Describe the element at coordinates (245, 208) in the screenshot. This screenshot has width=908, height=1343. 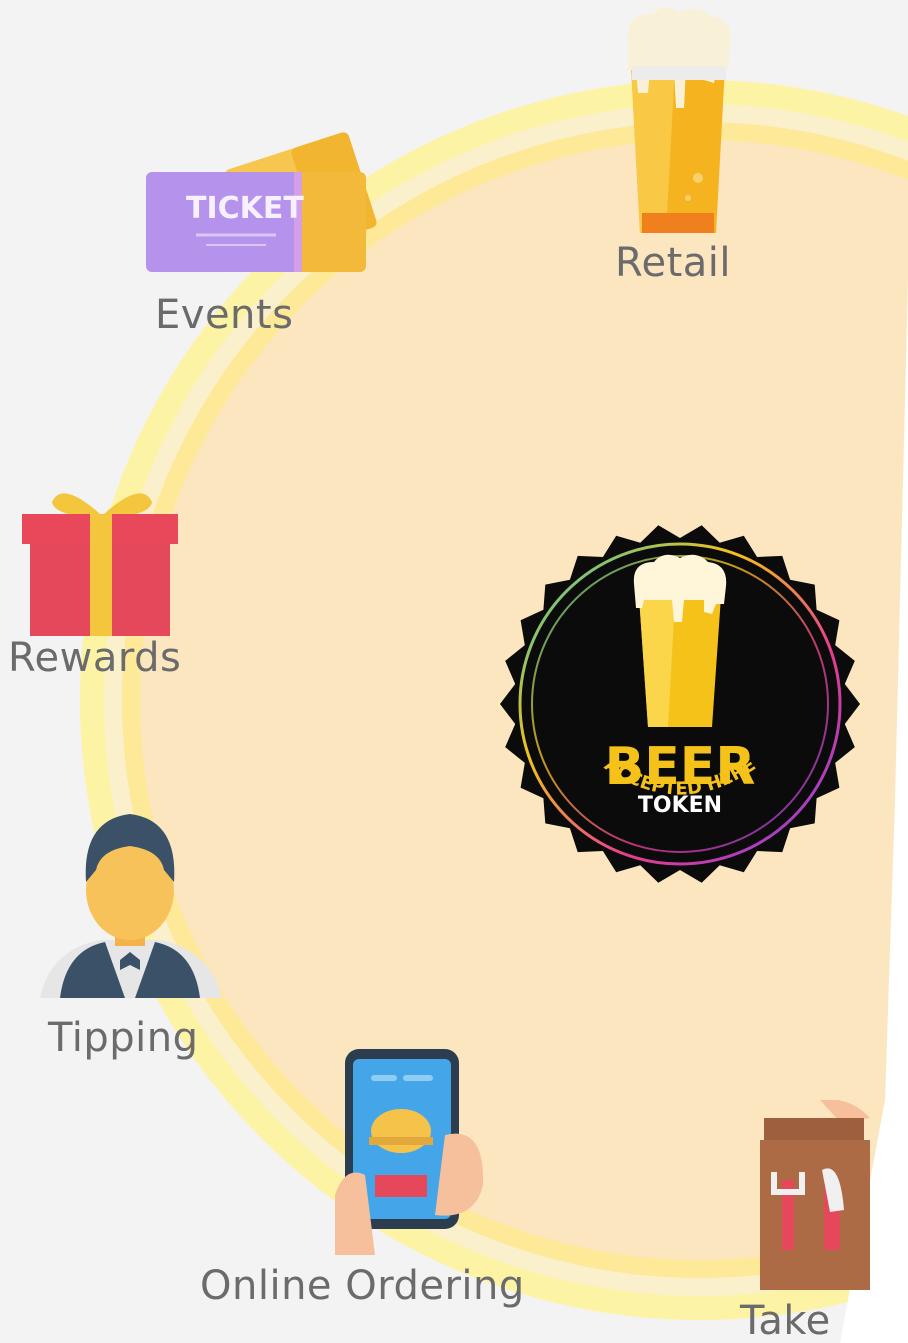
I see `ticket-text: TICKET` at that location.